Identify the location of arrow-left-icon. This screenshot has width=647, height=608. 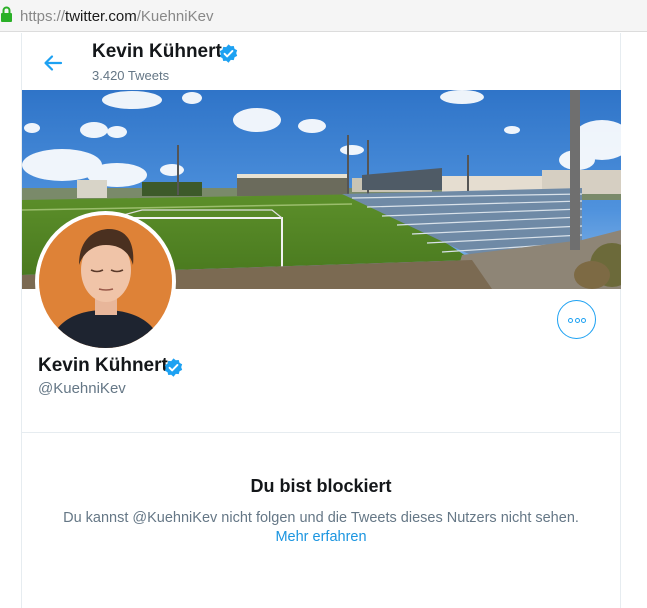
(53, 63).